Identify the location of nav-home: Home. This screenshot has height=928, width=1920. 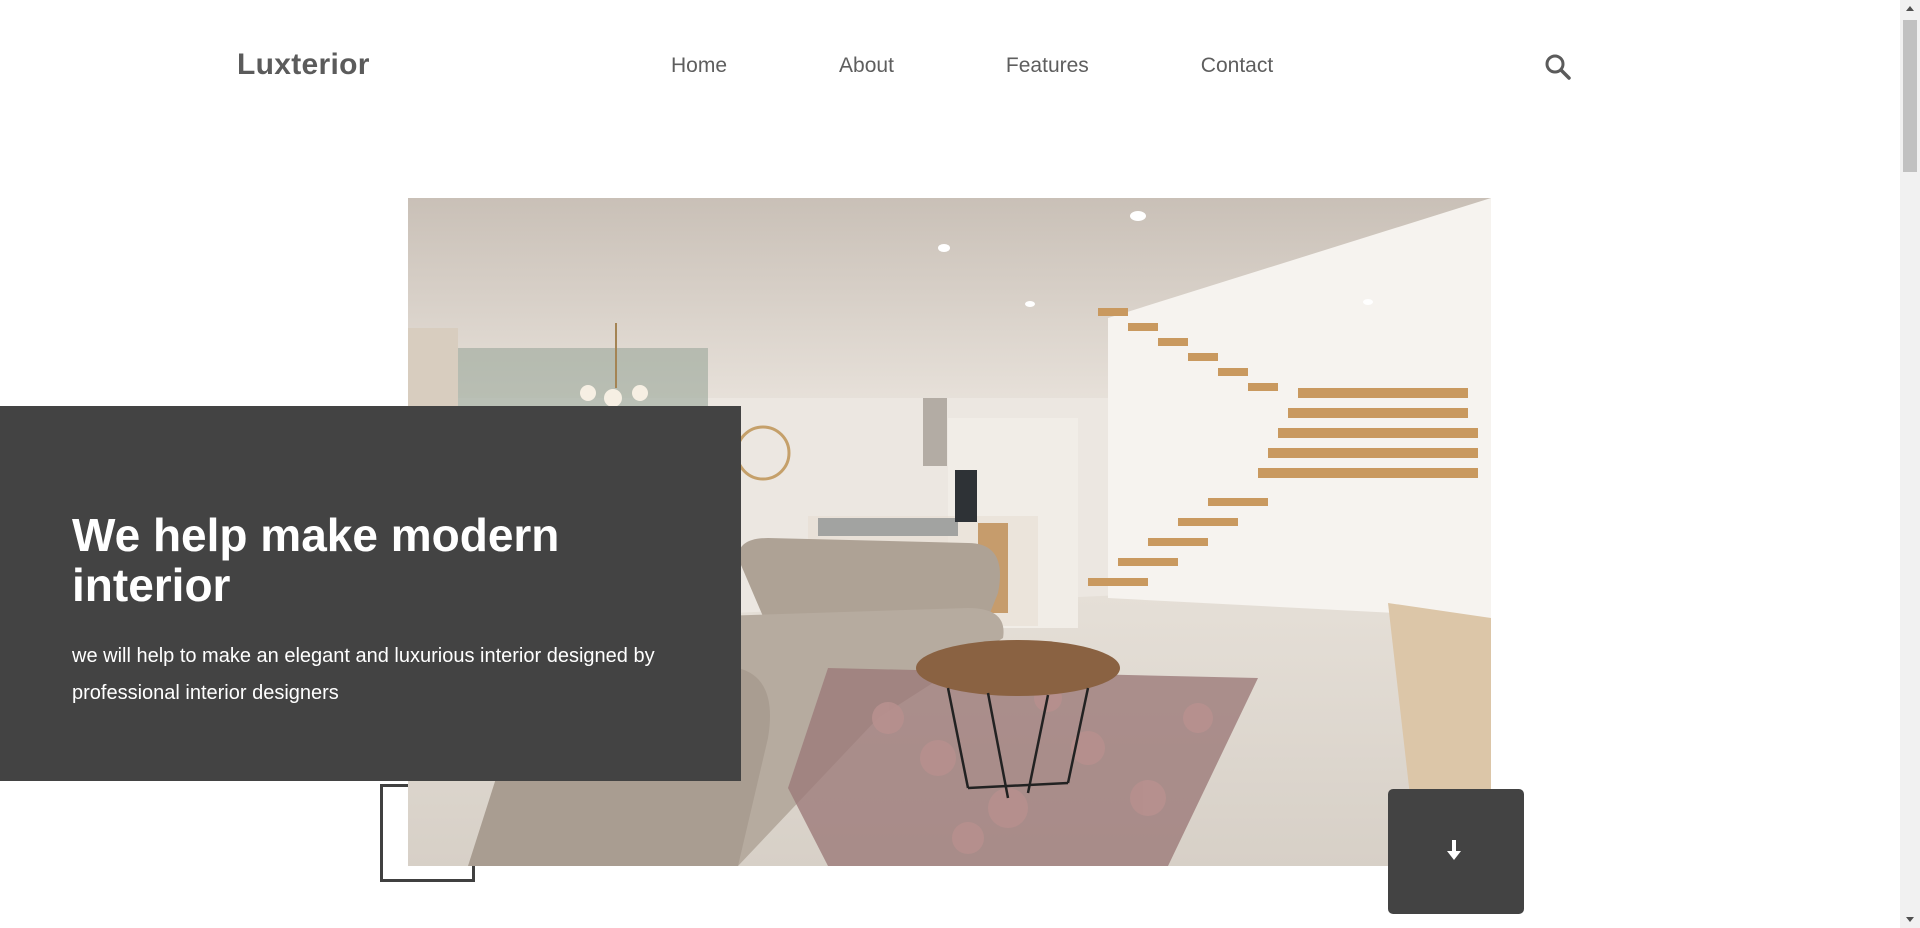
(699, 66).